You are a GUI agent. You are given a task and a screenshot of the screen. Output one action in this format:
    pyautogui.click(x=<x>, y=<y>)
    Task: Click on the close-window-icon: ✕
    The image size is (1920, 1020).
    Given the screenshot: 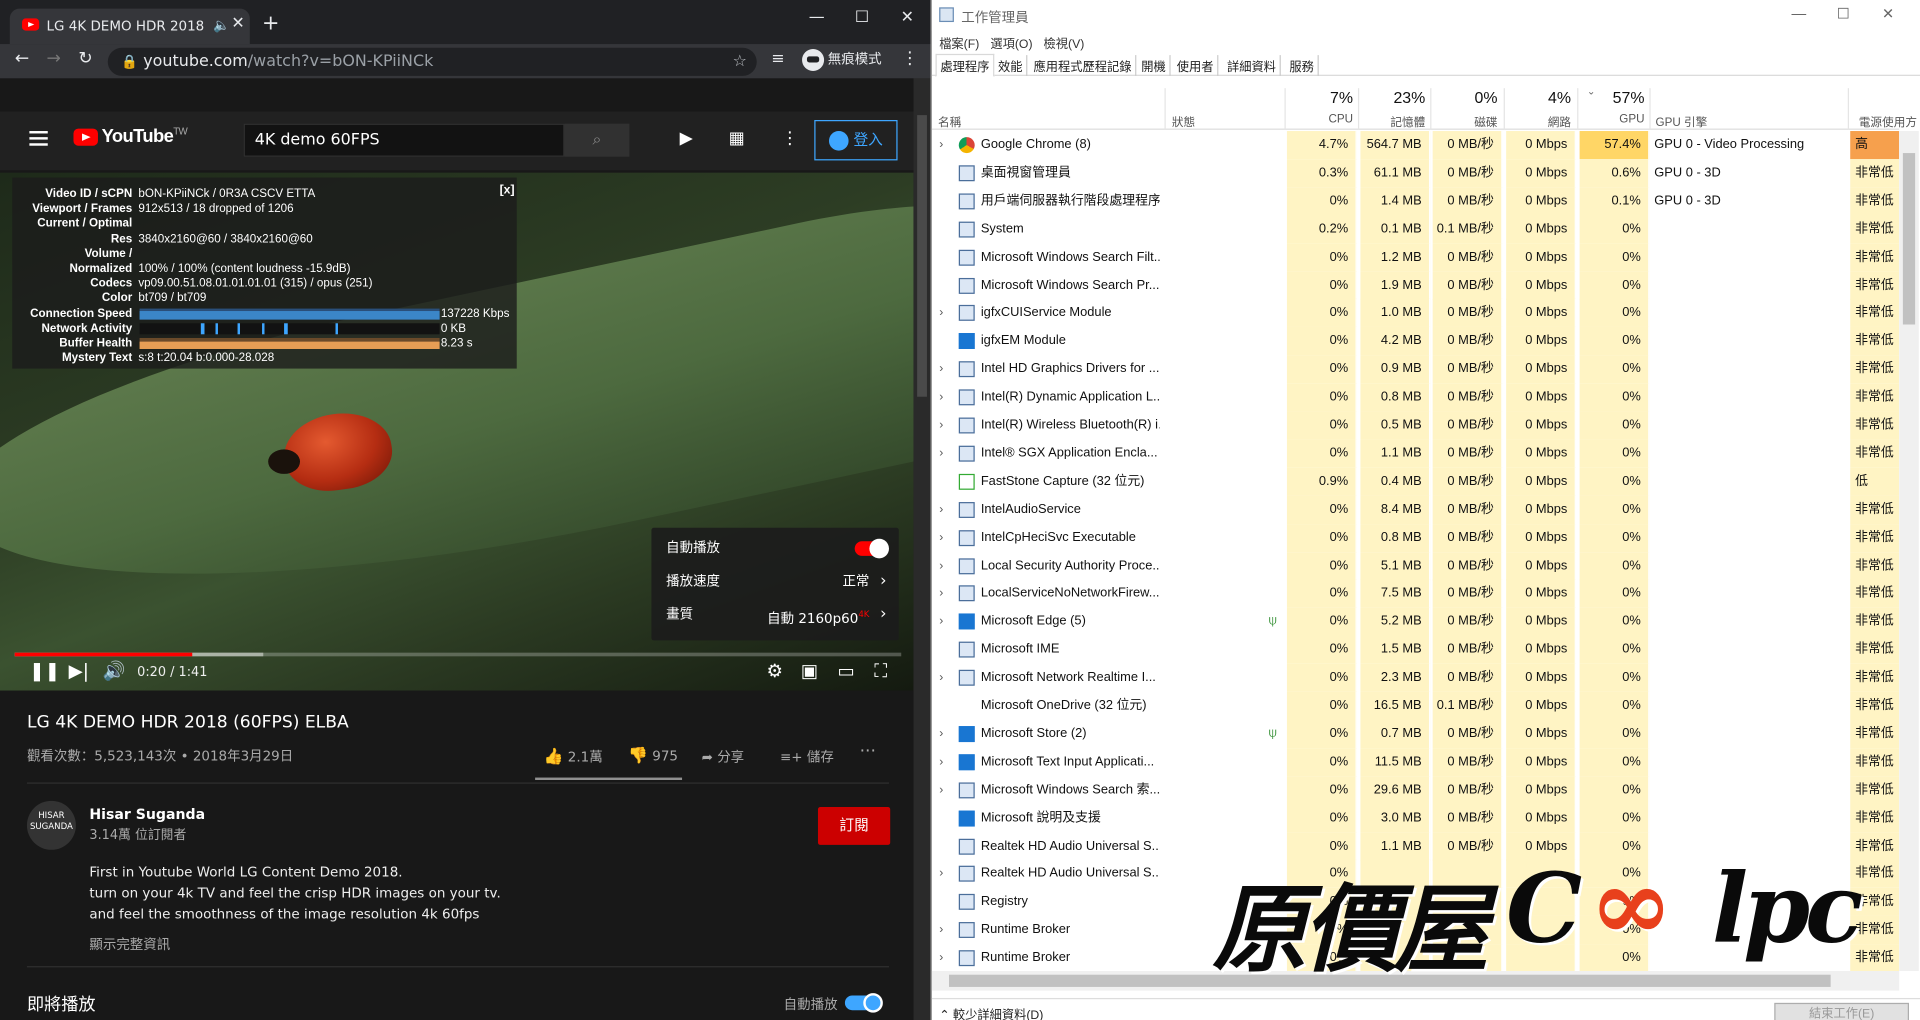 What is the action you would take?
    pyautogui.click(x=908, y=18)
    